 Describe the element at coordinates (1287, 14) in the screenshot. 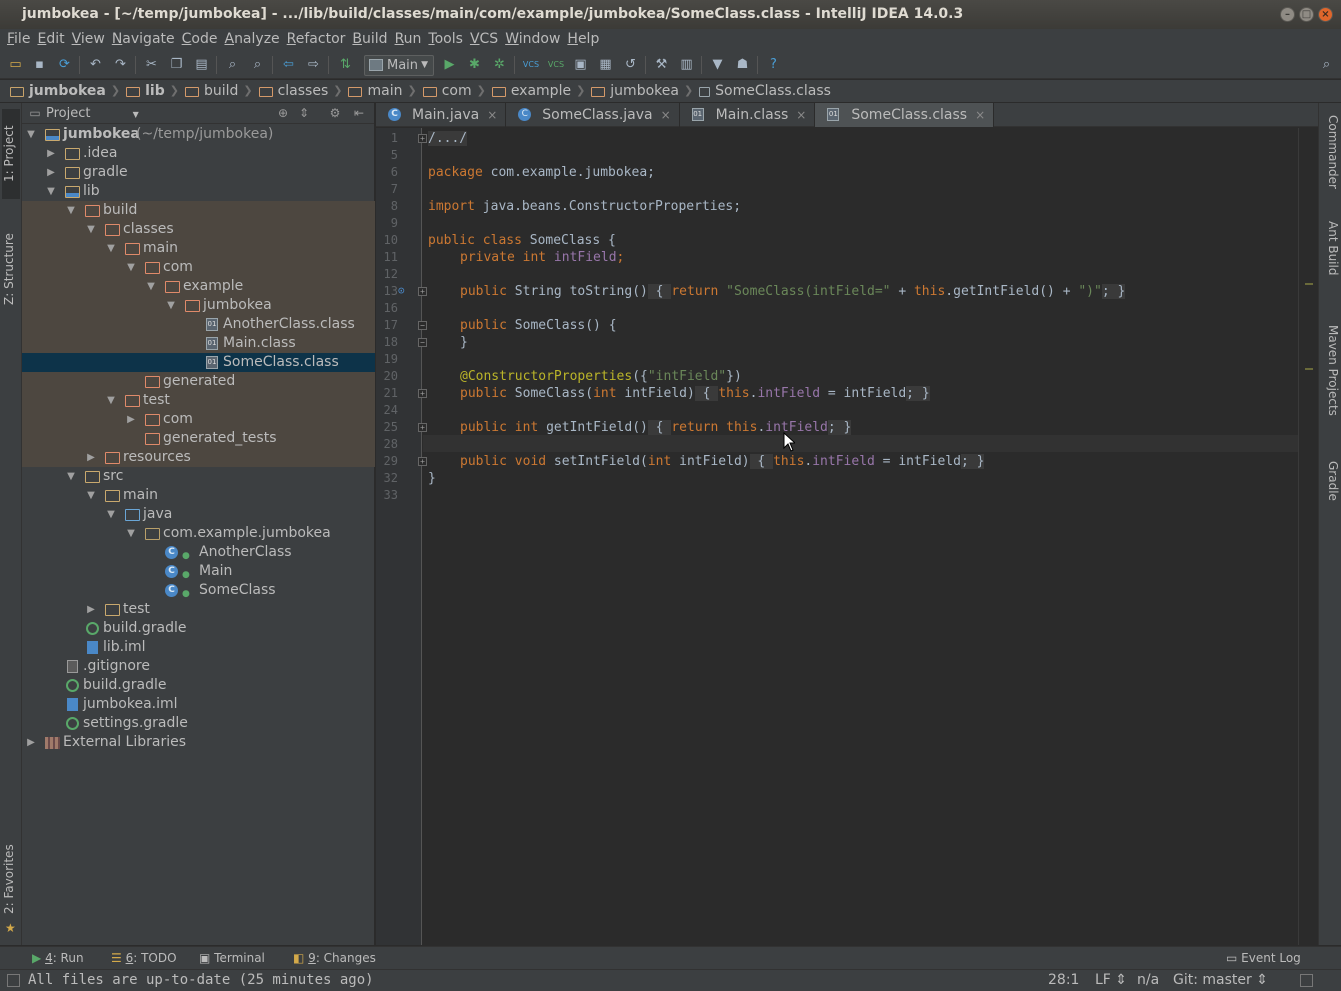

I see `minimize-button: –` at that location.